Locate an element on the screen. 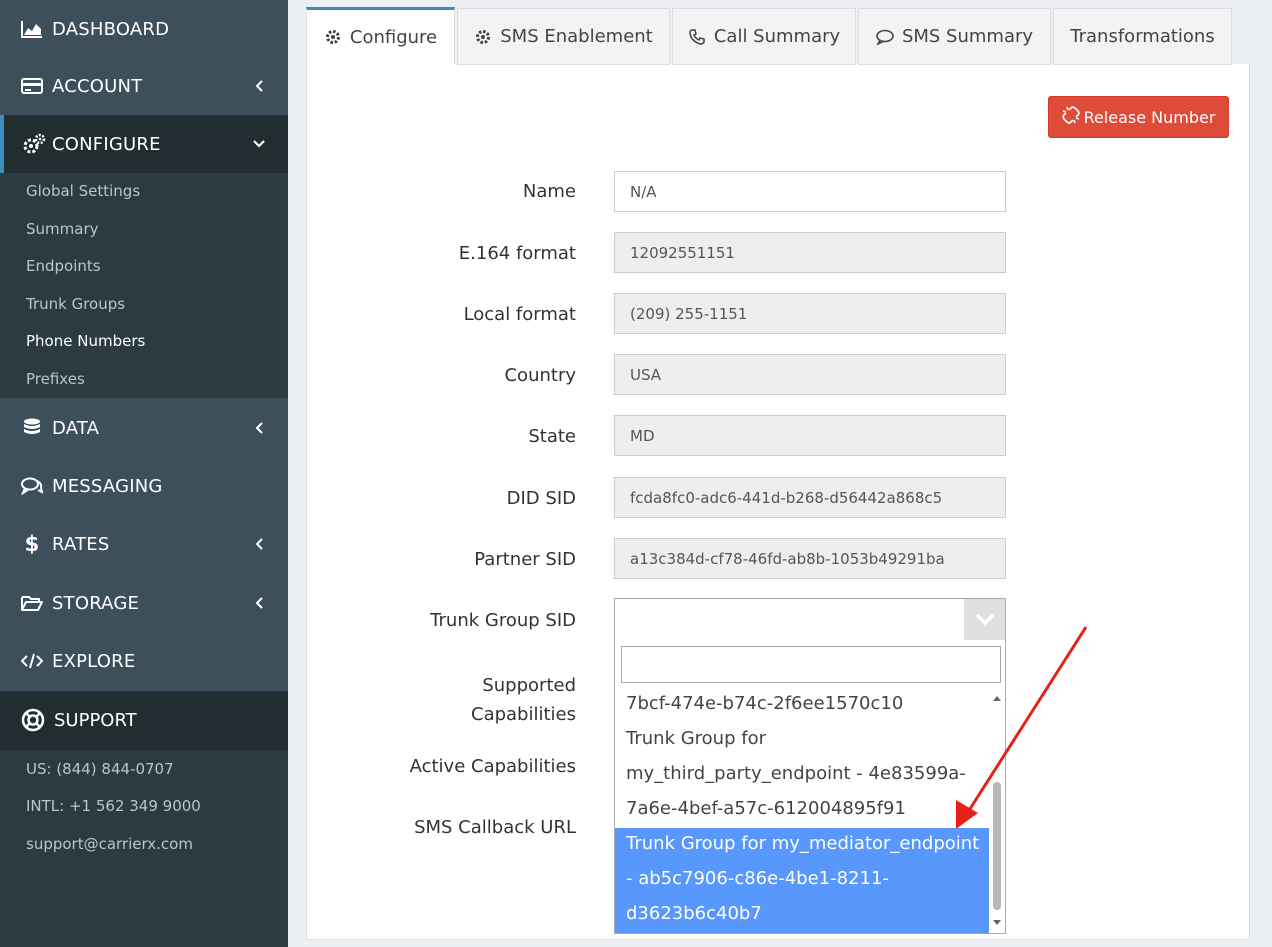 This screenshot has height=947, width=1272. comment-icon is located at coordinates (885, 37).